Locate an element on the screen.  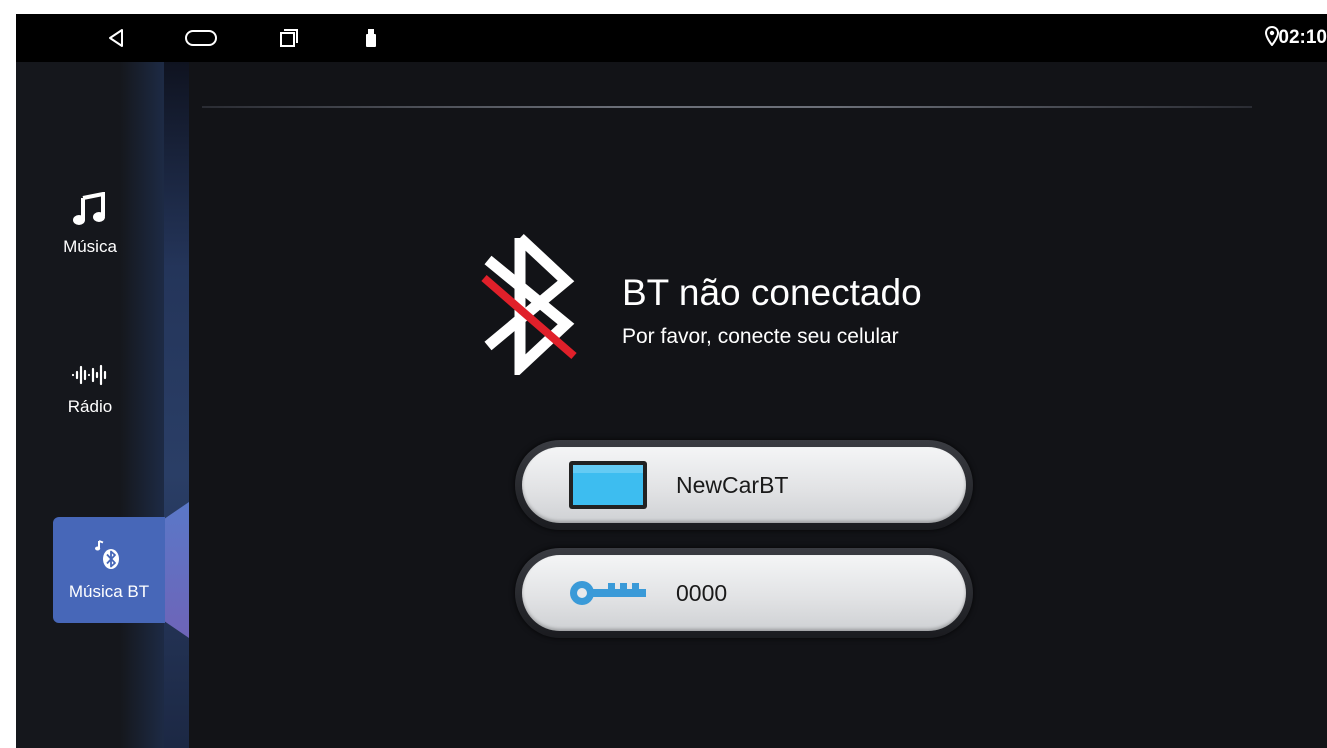
pin-code-button: 0000 is located at coordinates (744, 593).